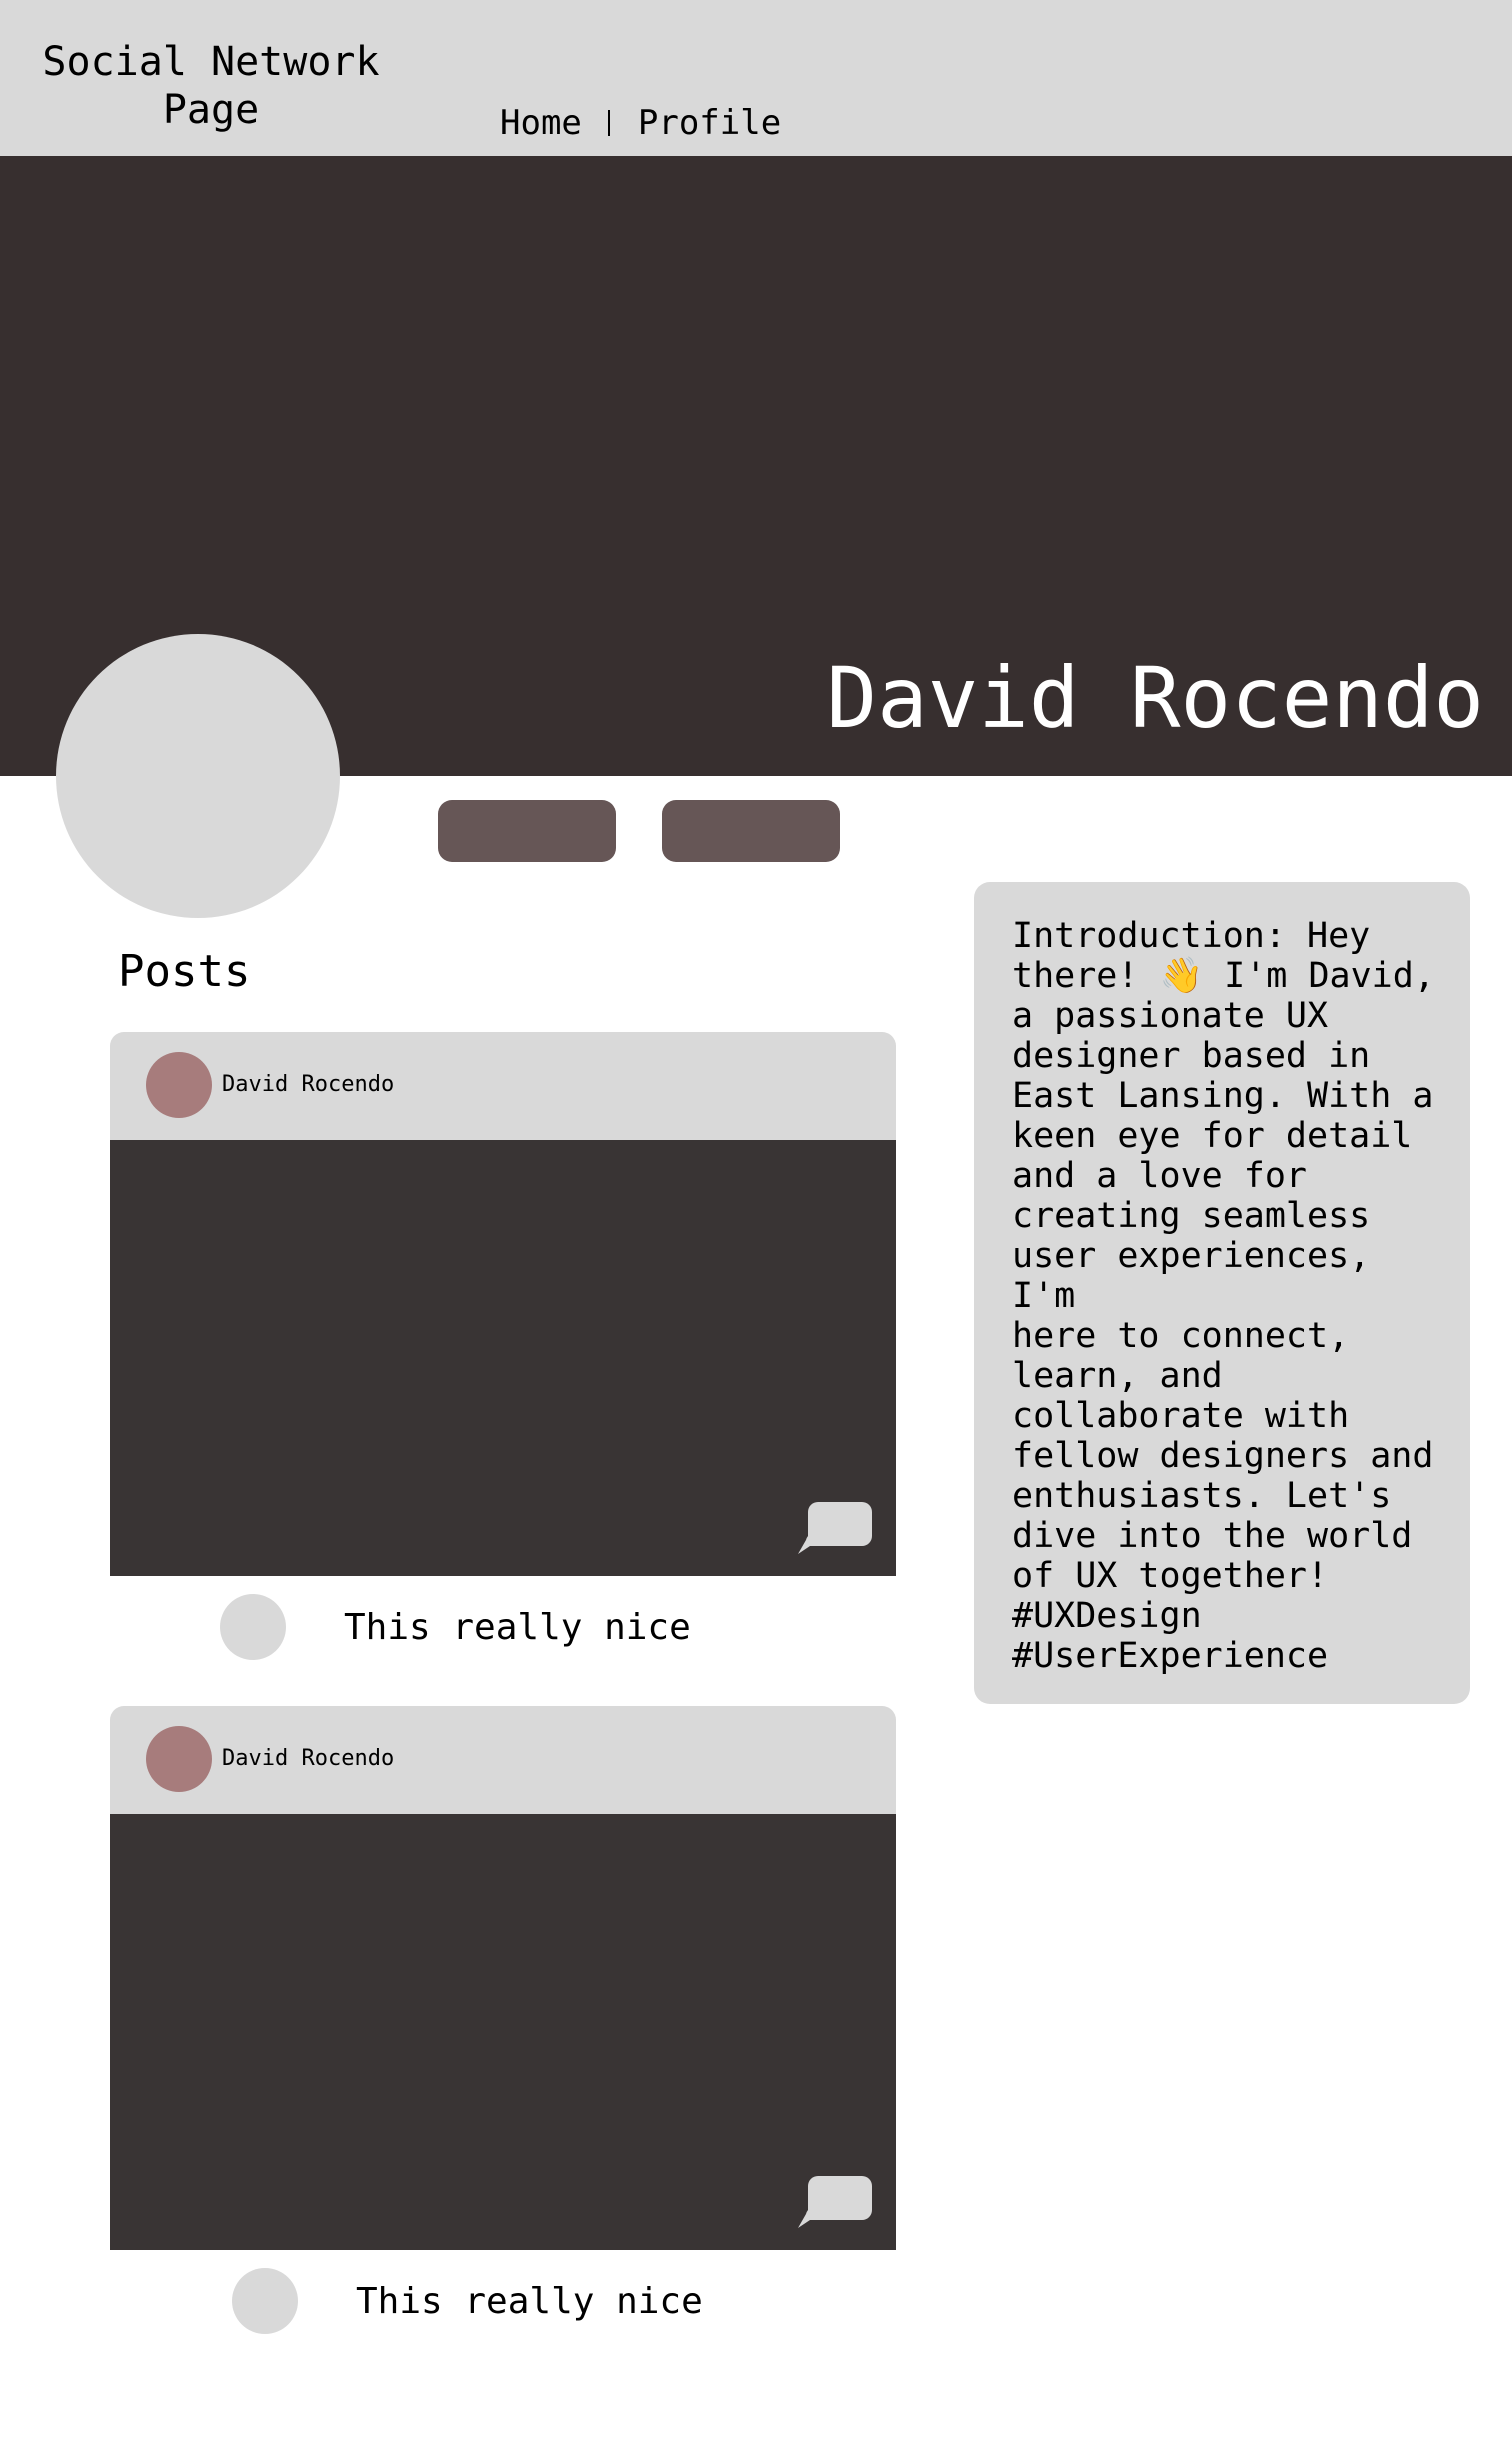 This screenshot has height=2455, width=1512. What do you see at coordinates (198, 776) in the screenshot?
I see `profile-avatar` at bounding box center [198, 776].